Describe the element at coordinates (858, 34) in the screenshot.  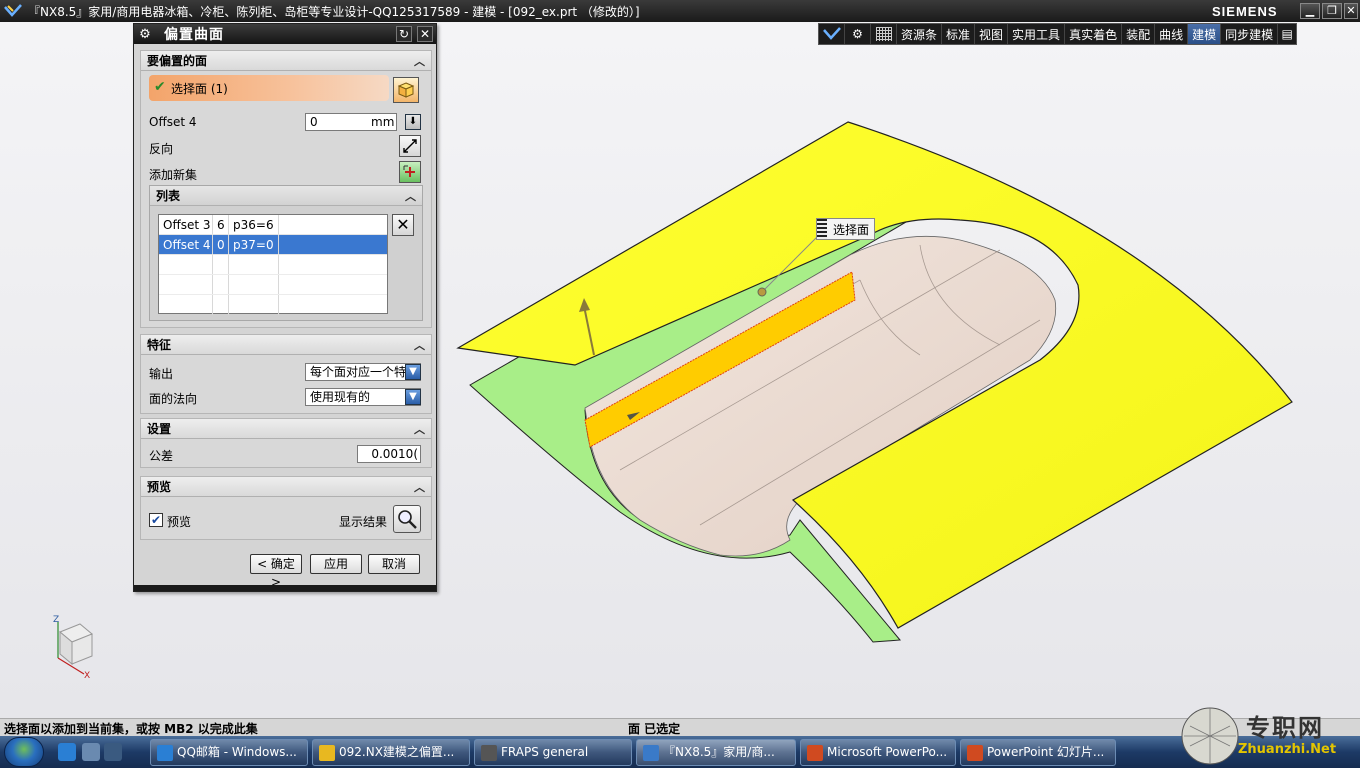
I see `settings-gear-icon: ⚙` at that location.